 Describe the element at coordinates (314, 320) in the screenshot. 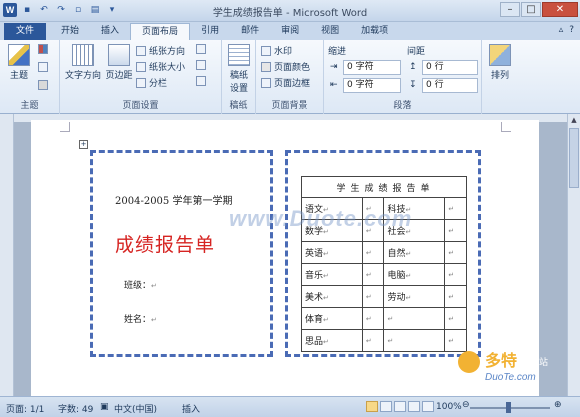

I see `cell-text: 体育` at that location.